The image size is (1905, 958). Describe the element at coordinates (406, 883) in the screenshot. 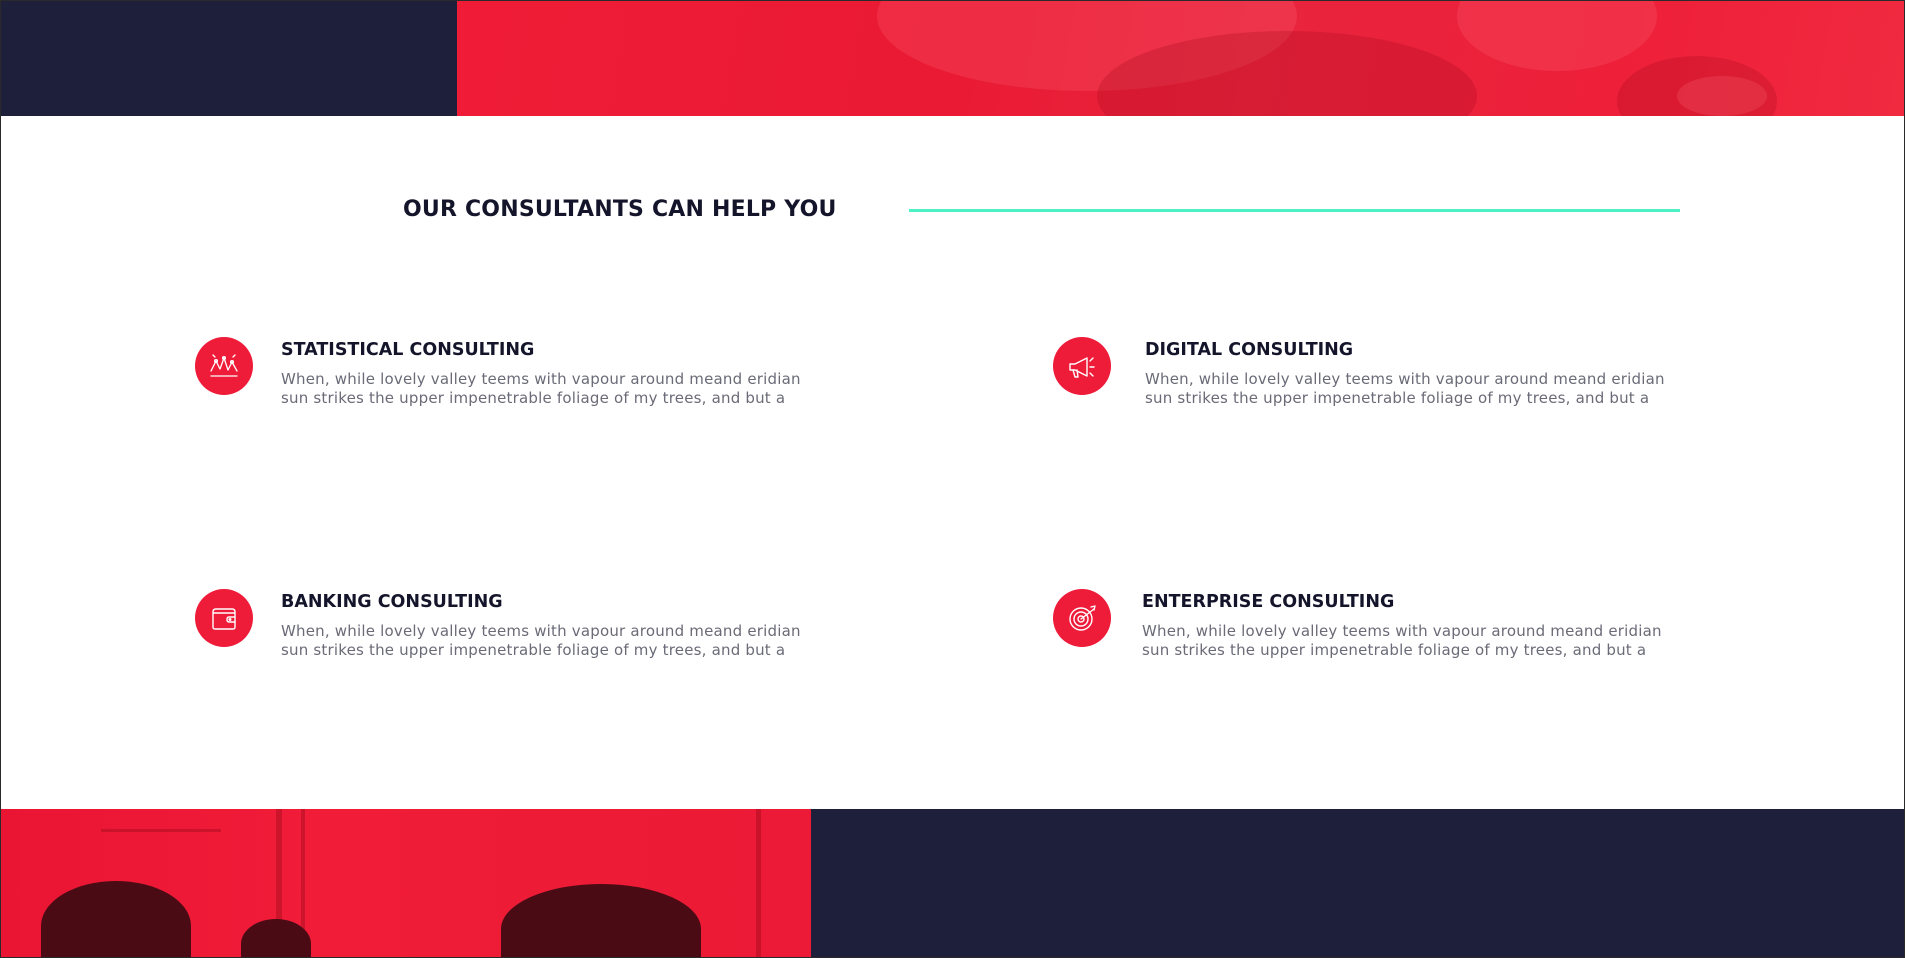

I see `bottom-red-photo` at that location.